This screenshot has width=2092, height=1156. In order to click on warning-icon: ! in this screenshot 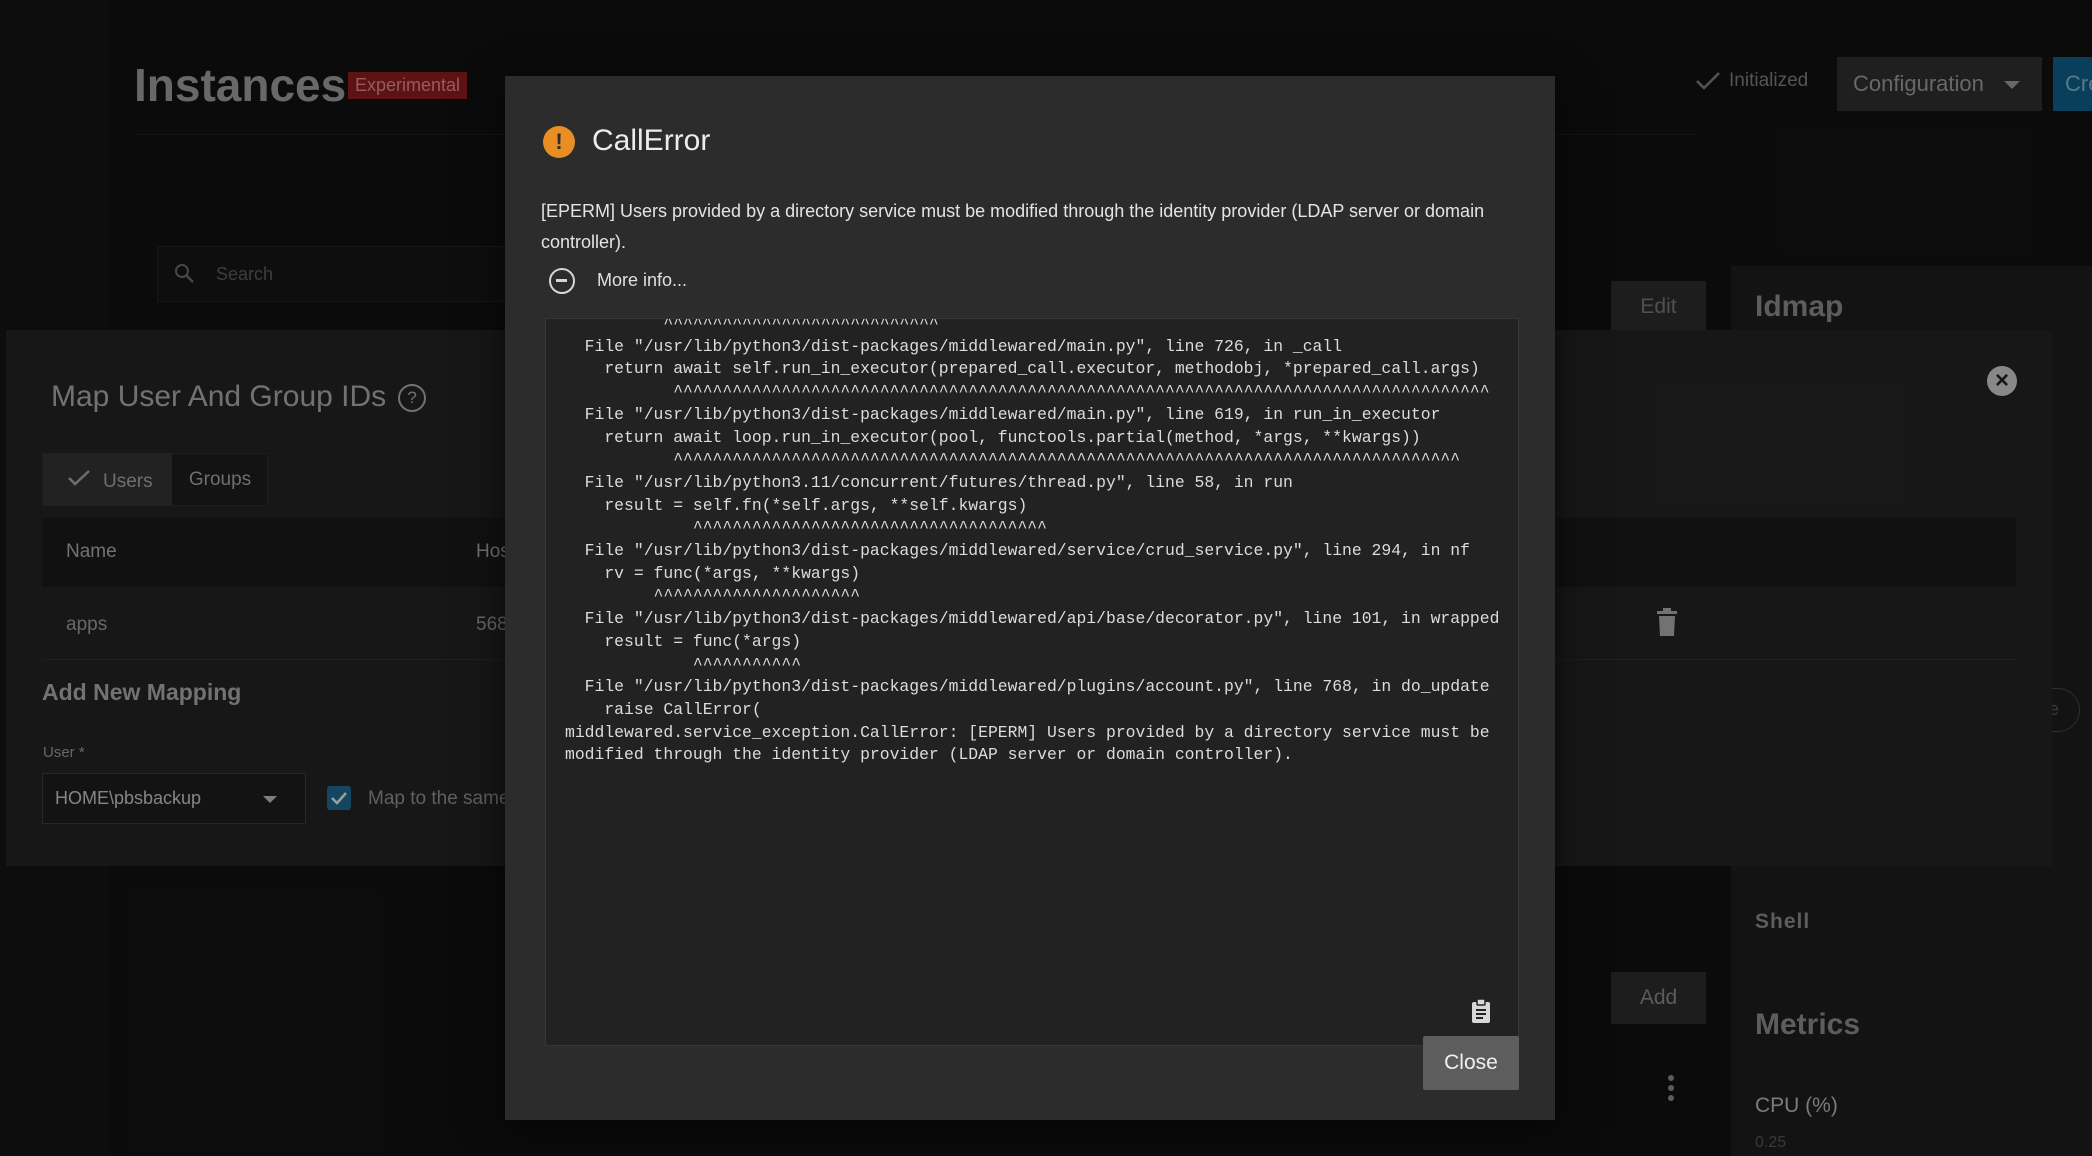, I will do `click(559, 142)`.